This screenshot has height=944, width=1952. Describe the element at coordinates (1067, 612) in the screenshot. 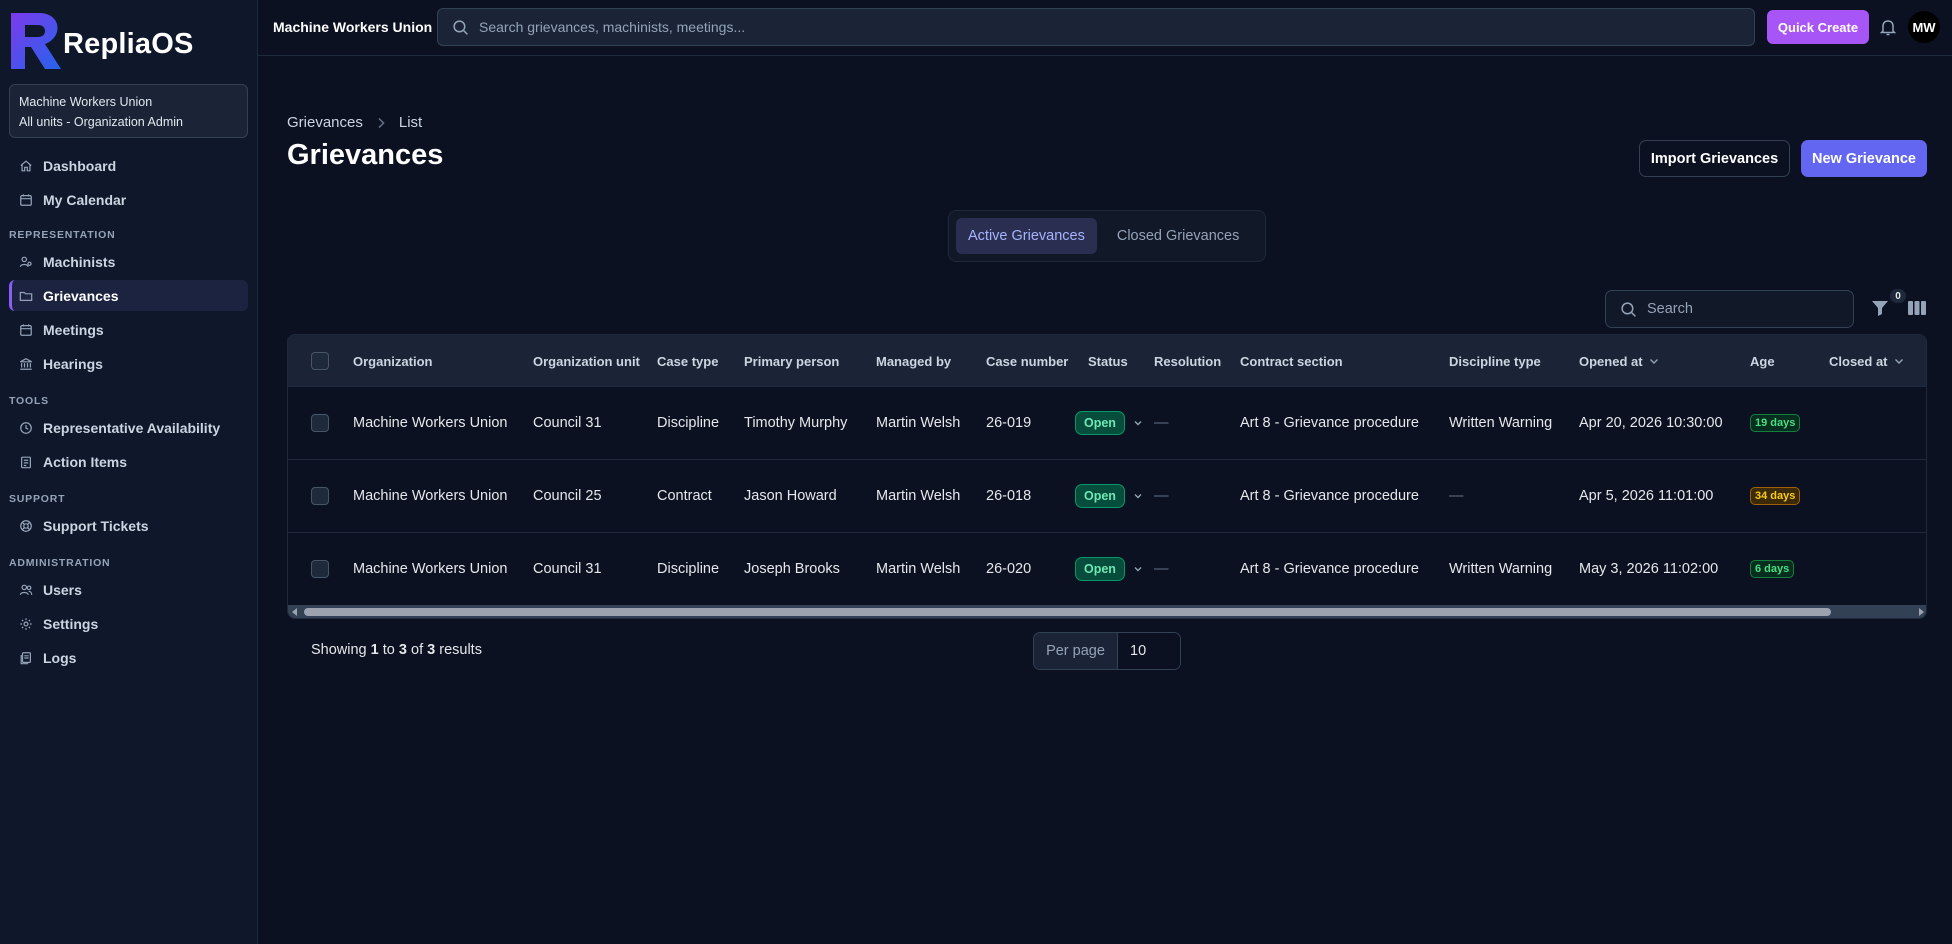

I see `scrollbar-thumb` at that location.